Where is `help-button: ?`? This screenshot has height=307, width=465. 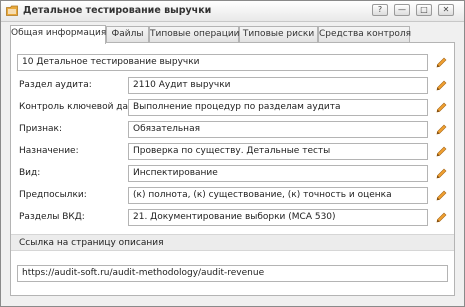 help-button: ? is located at coordinates (380, 10).